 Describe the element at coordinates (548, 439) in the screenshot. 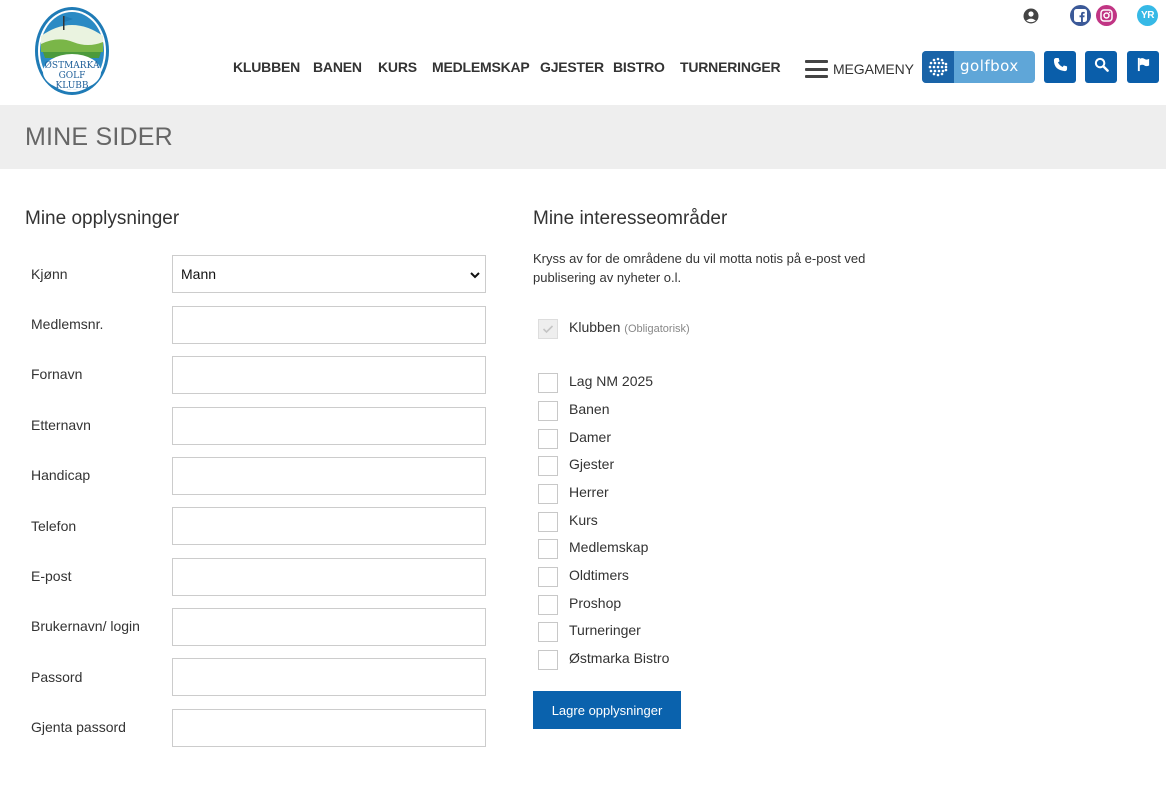

I see `checkbox-damer` at that location.